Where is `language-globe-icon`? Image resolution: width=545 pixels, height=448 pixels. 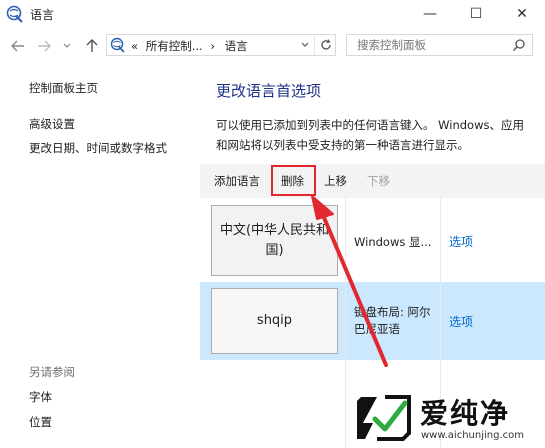
language-globe-icon is located at coordinates (14, 14).